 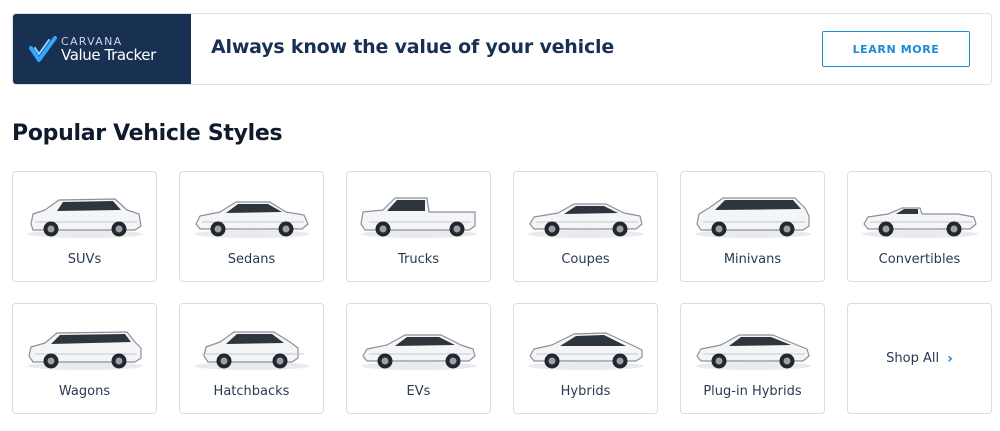 What do you see at coordinates (753, 217) in the screenshot?
I see `minivan-image` at bounding box center [753, 217].